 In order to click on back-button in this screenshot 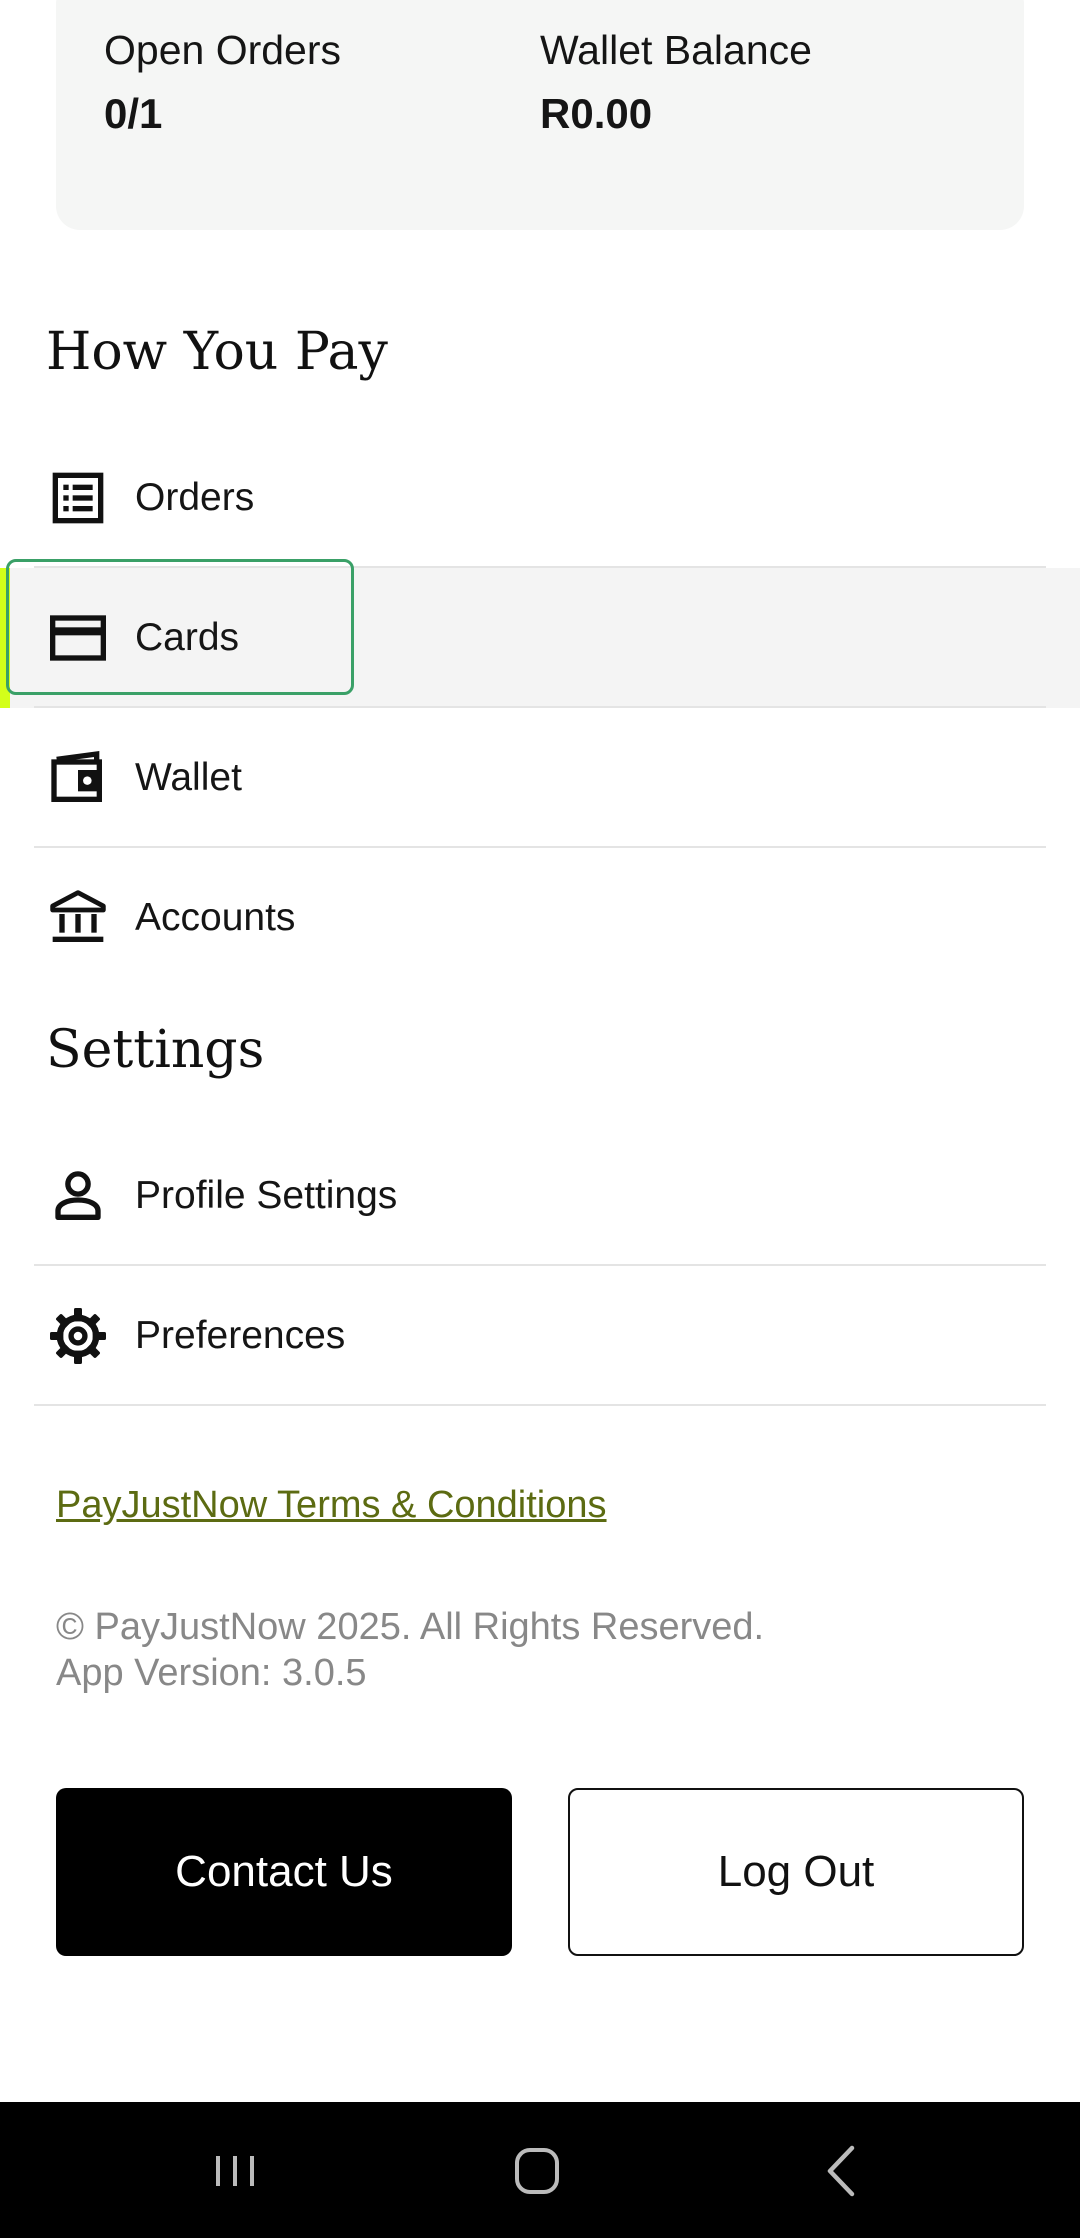, I will do `click(841, 2171)`.